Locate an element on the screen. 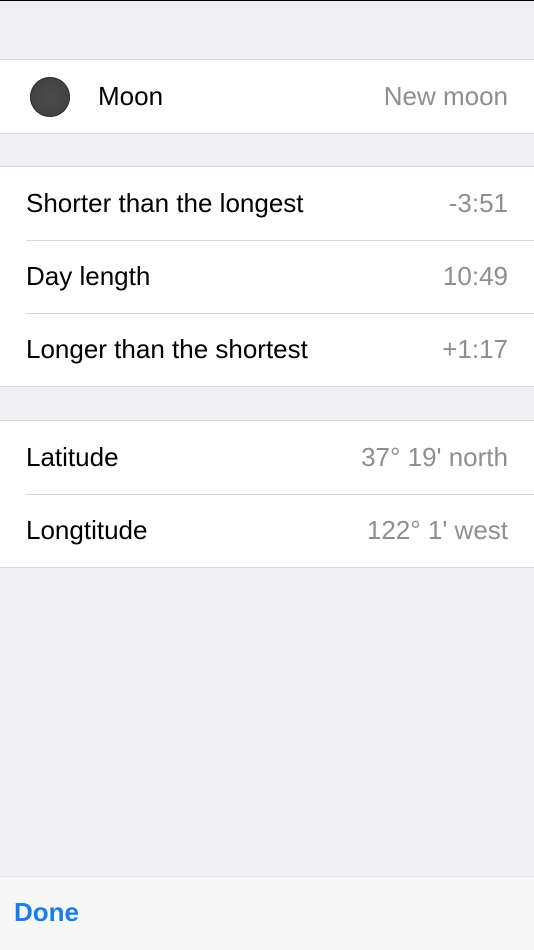 The image size is (534, 950). longitude-row: Longtitude 122° 1' west is located at coordinates (267, 530).